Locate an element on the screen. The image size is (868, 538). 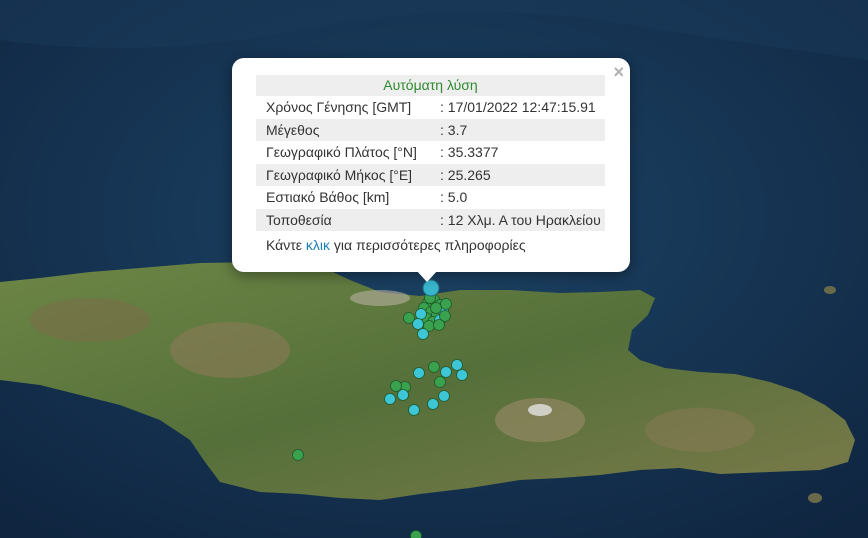
terrain-snow is located at coordinates (540, 410).